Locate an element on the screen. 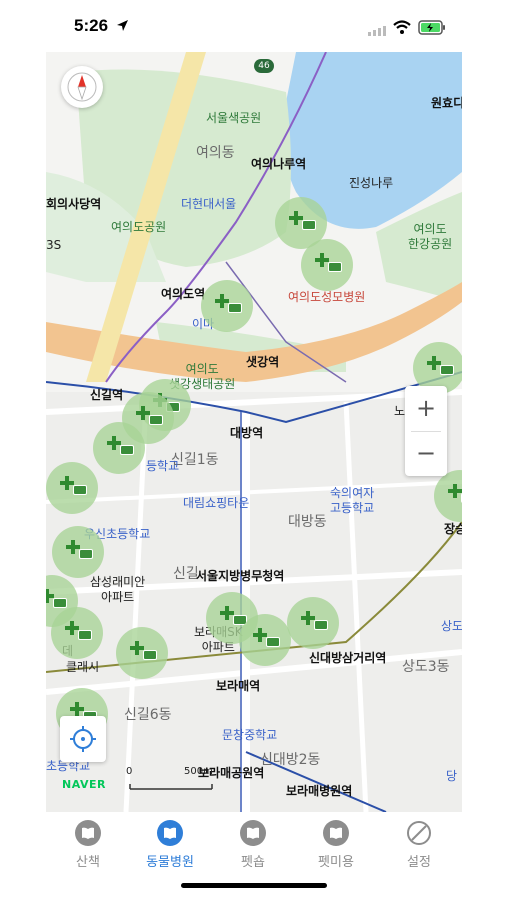  map-label: 상도3동 is located at coordinates (426, 667).